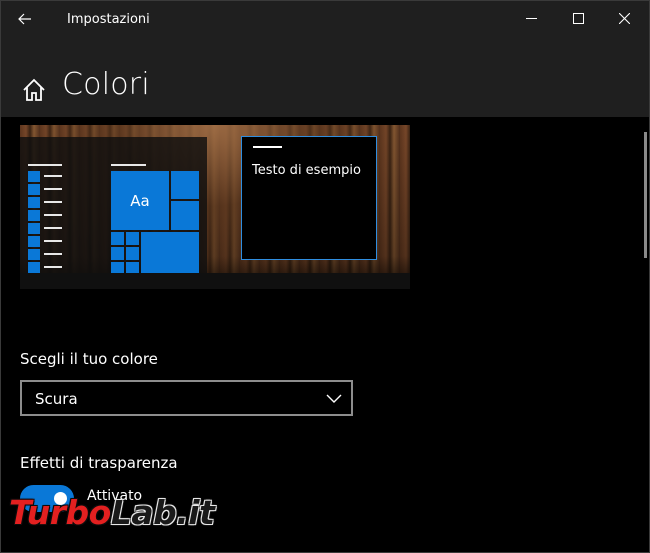  I want to click on maximize-icon, so click(578, 18).